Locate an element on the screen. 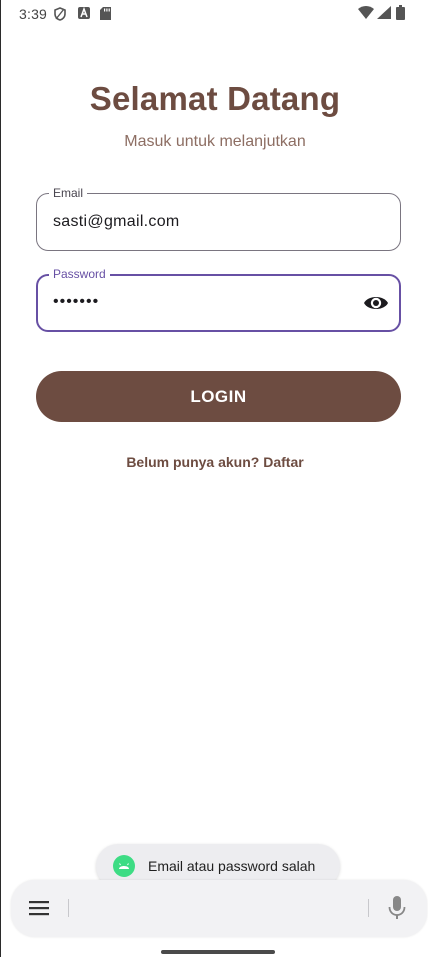  email-value: sasti@gmail.com is located at coordinates (116, 221).